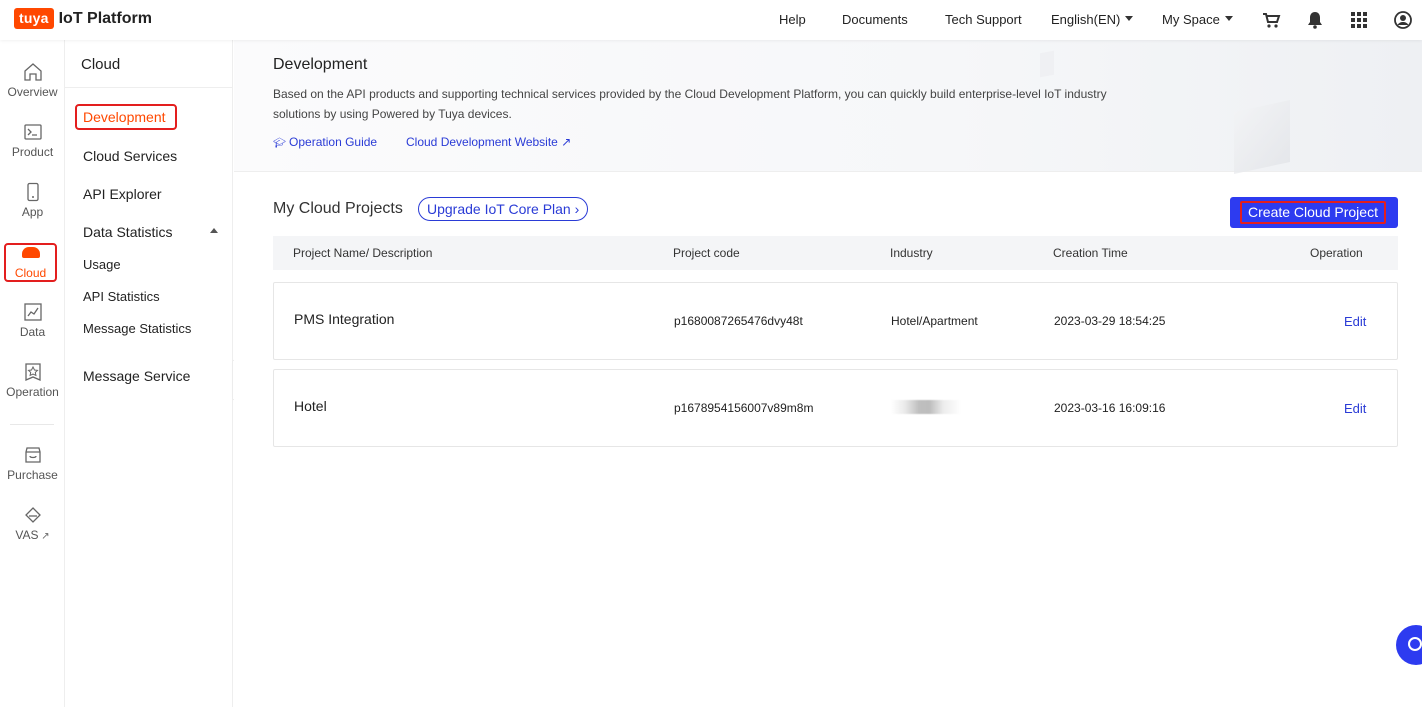  I want to click on cloud-dev-website-link: Cloud Development Website ↗, so click(488, 142).